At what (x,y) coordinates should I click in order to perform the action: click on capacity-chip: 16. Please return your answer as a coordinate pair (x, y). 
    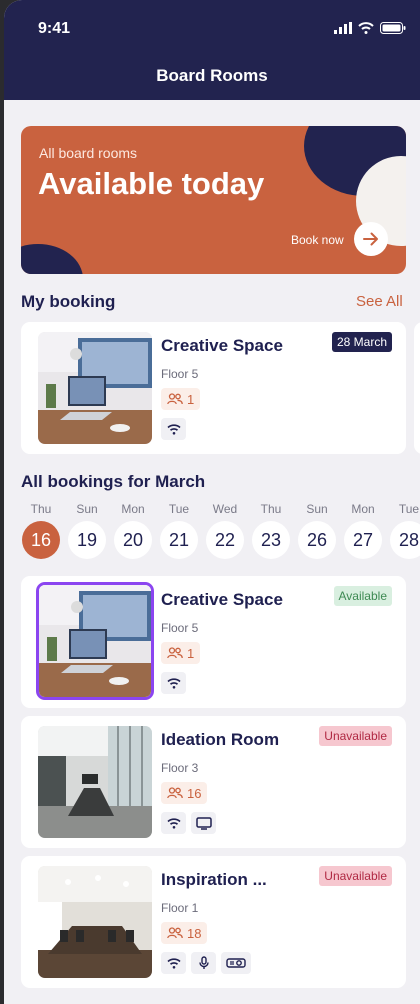
    Looking at the image, I should click on (184, 793).